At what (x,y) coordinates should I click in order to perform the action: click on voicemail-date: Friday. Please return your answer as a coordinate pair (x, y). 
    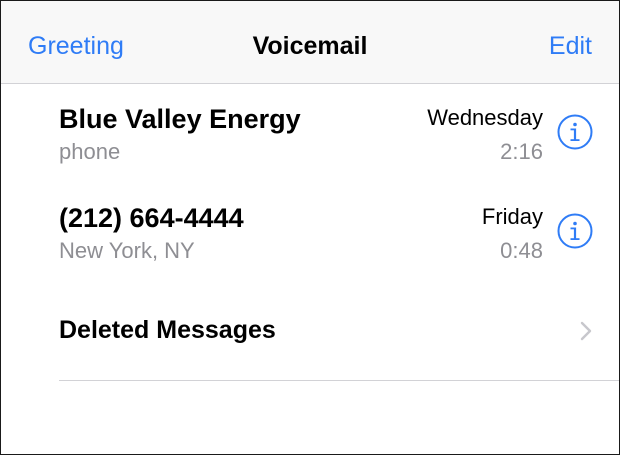
    Looking at the image, I should click on (512, 216).